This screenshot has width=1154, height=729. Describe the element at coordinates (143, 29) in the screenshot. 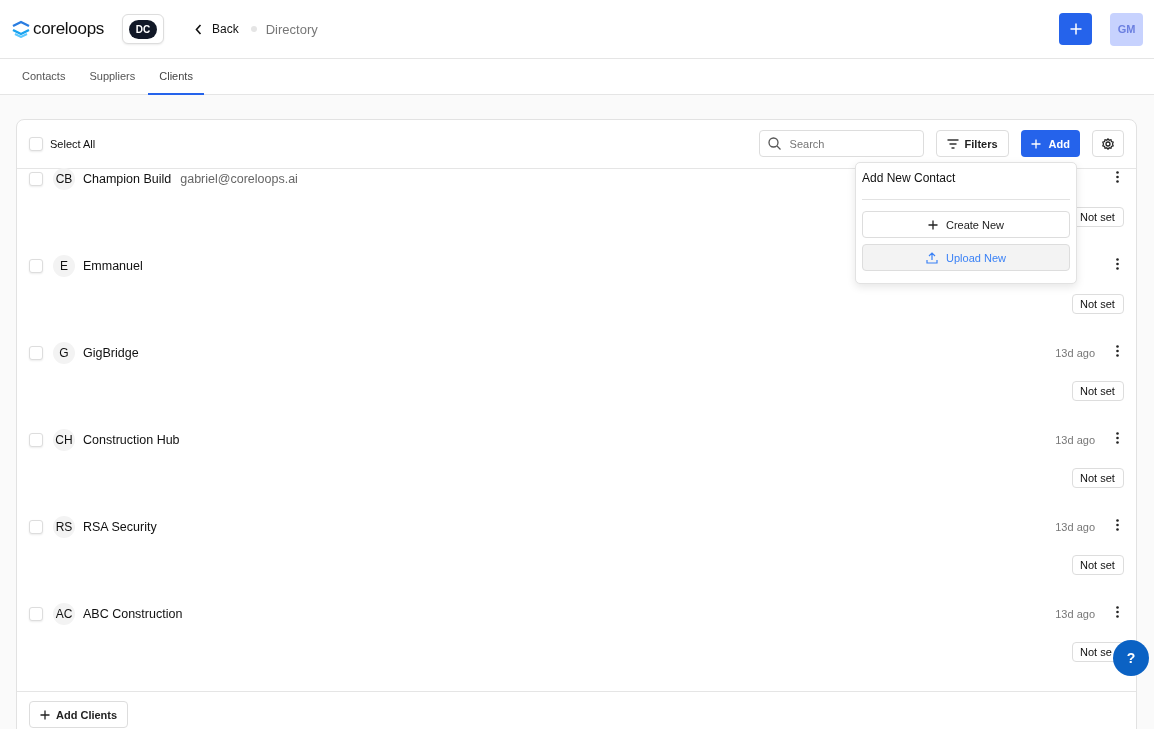

I see `workspace-switcher: DC` at that location.